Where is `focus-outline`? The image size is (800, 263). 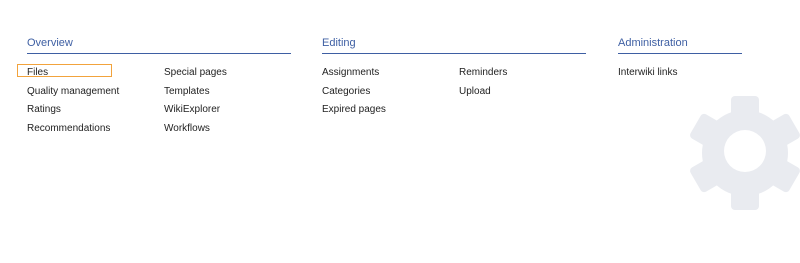 focus-outline is located at coordinates (64, 70).